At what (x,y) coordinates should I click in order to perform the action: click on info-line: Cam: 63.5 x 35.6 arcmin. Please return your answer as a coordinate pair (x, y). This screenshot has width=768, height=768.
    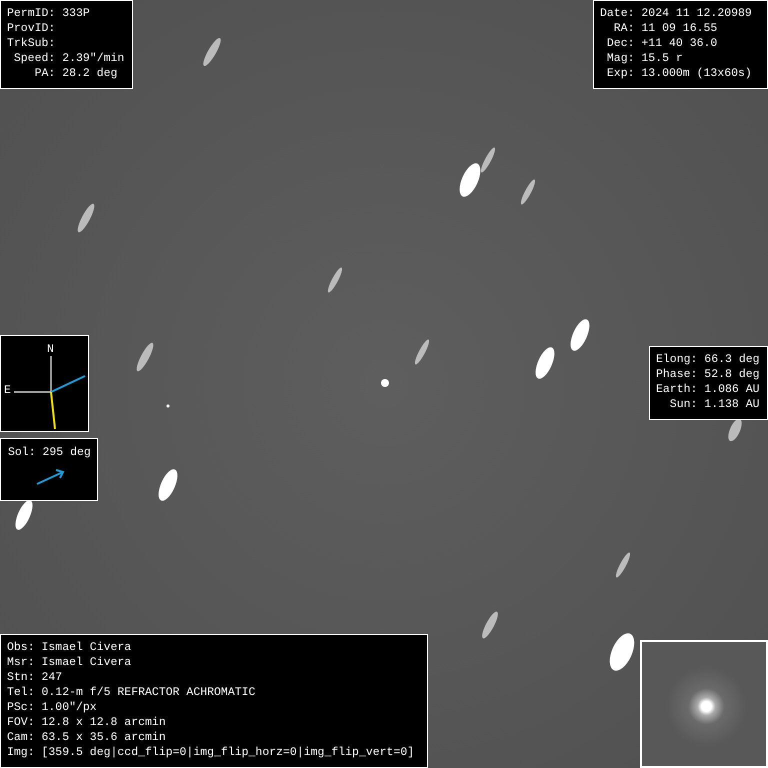
    Looking at the image, I should click on (87, 737).